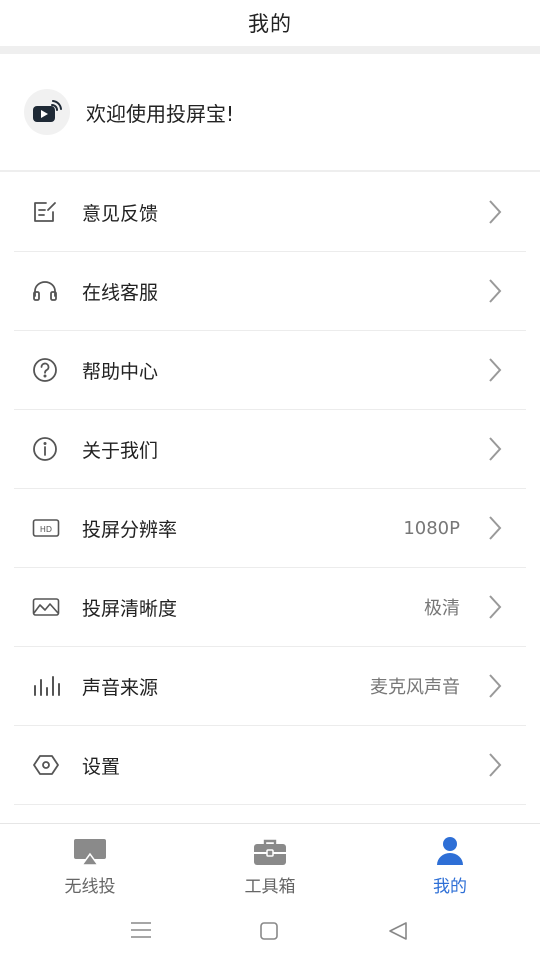 The width and height of the screenshot is (540, 960). What do you see at coordinates (450, 849) in the screenshot?
I see `user-icon` at bounding box center [450, 849].